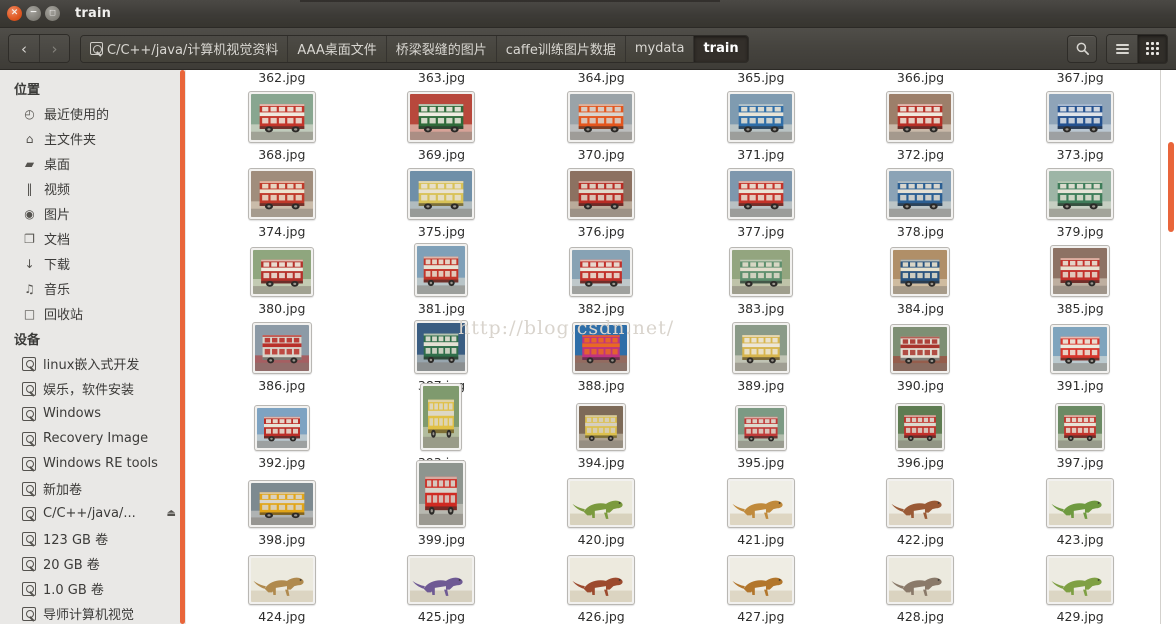 Image resolution: width=1176 pixels, height=624 pixels. Describe the element at coordinates (1082, 48) in the screenshot. I see `search-button` at that location.